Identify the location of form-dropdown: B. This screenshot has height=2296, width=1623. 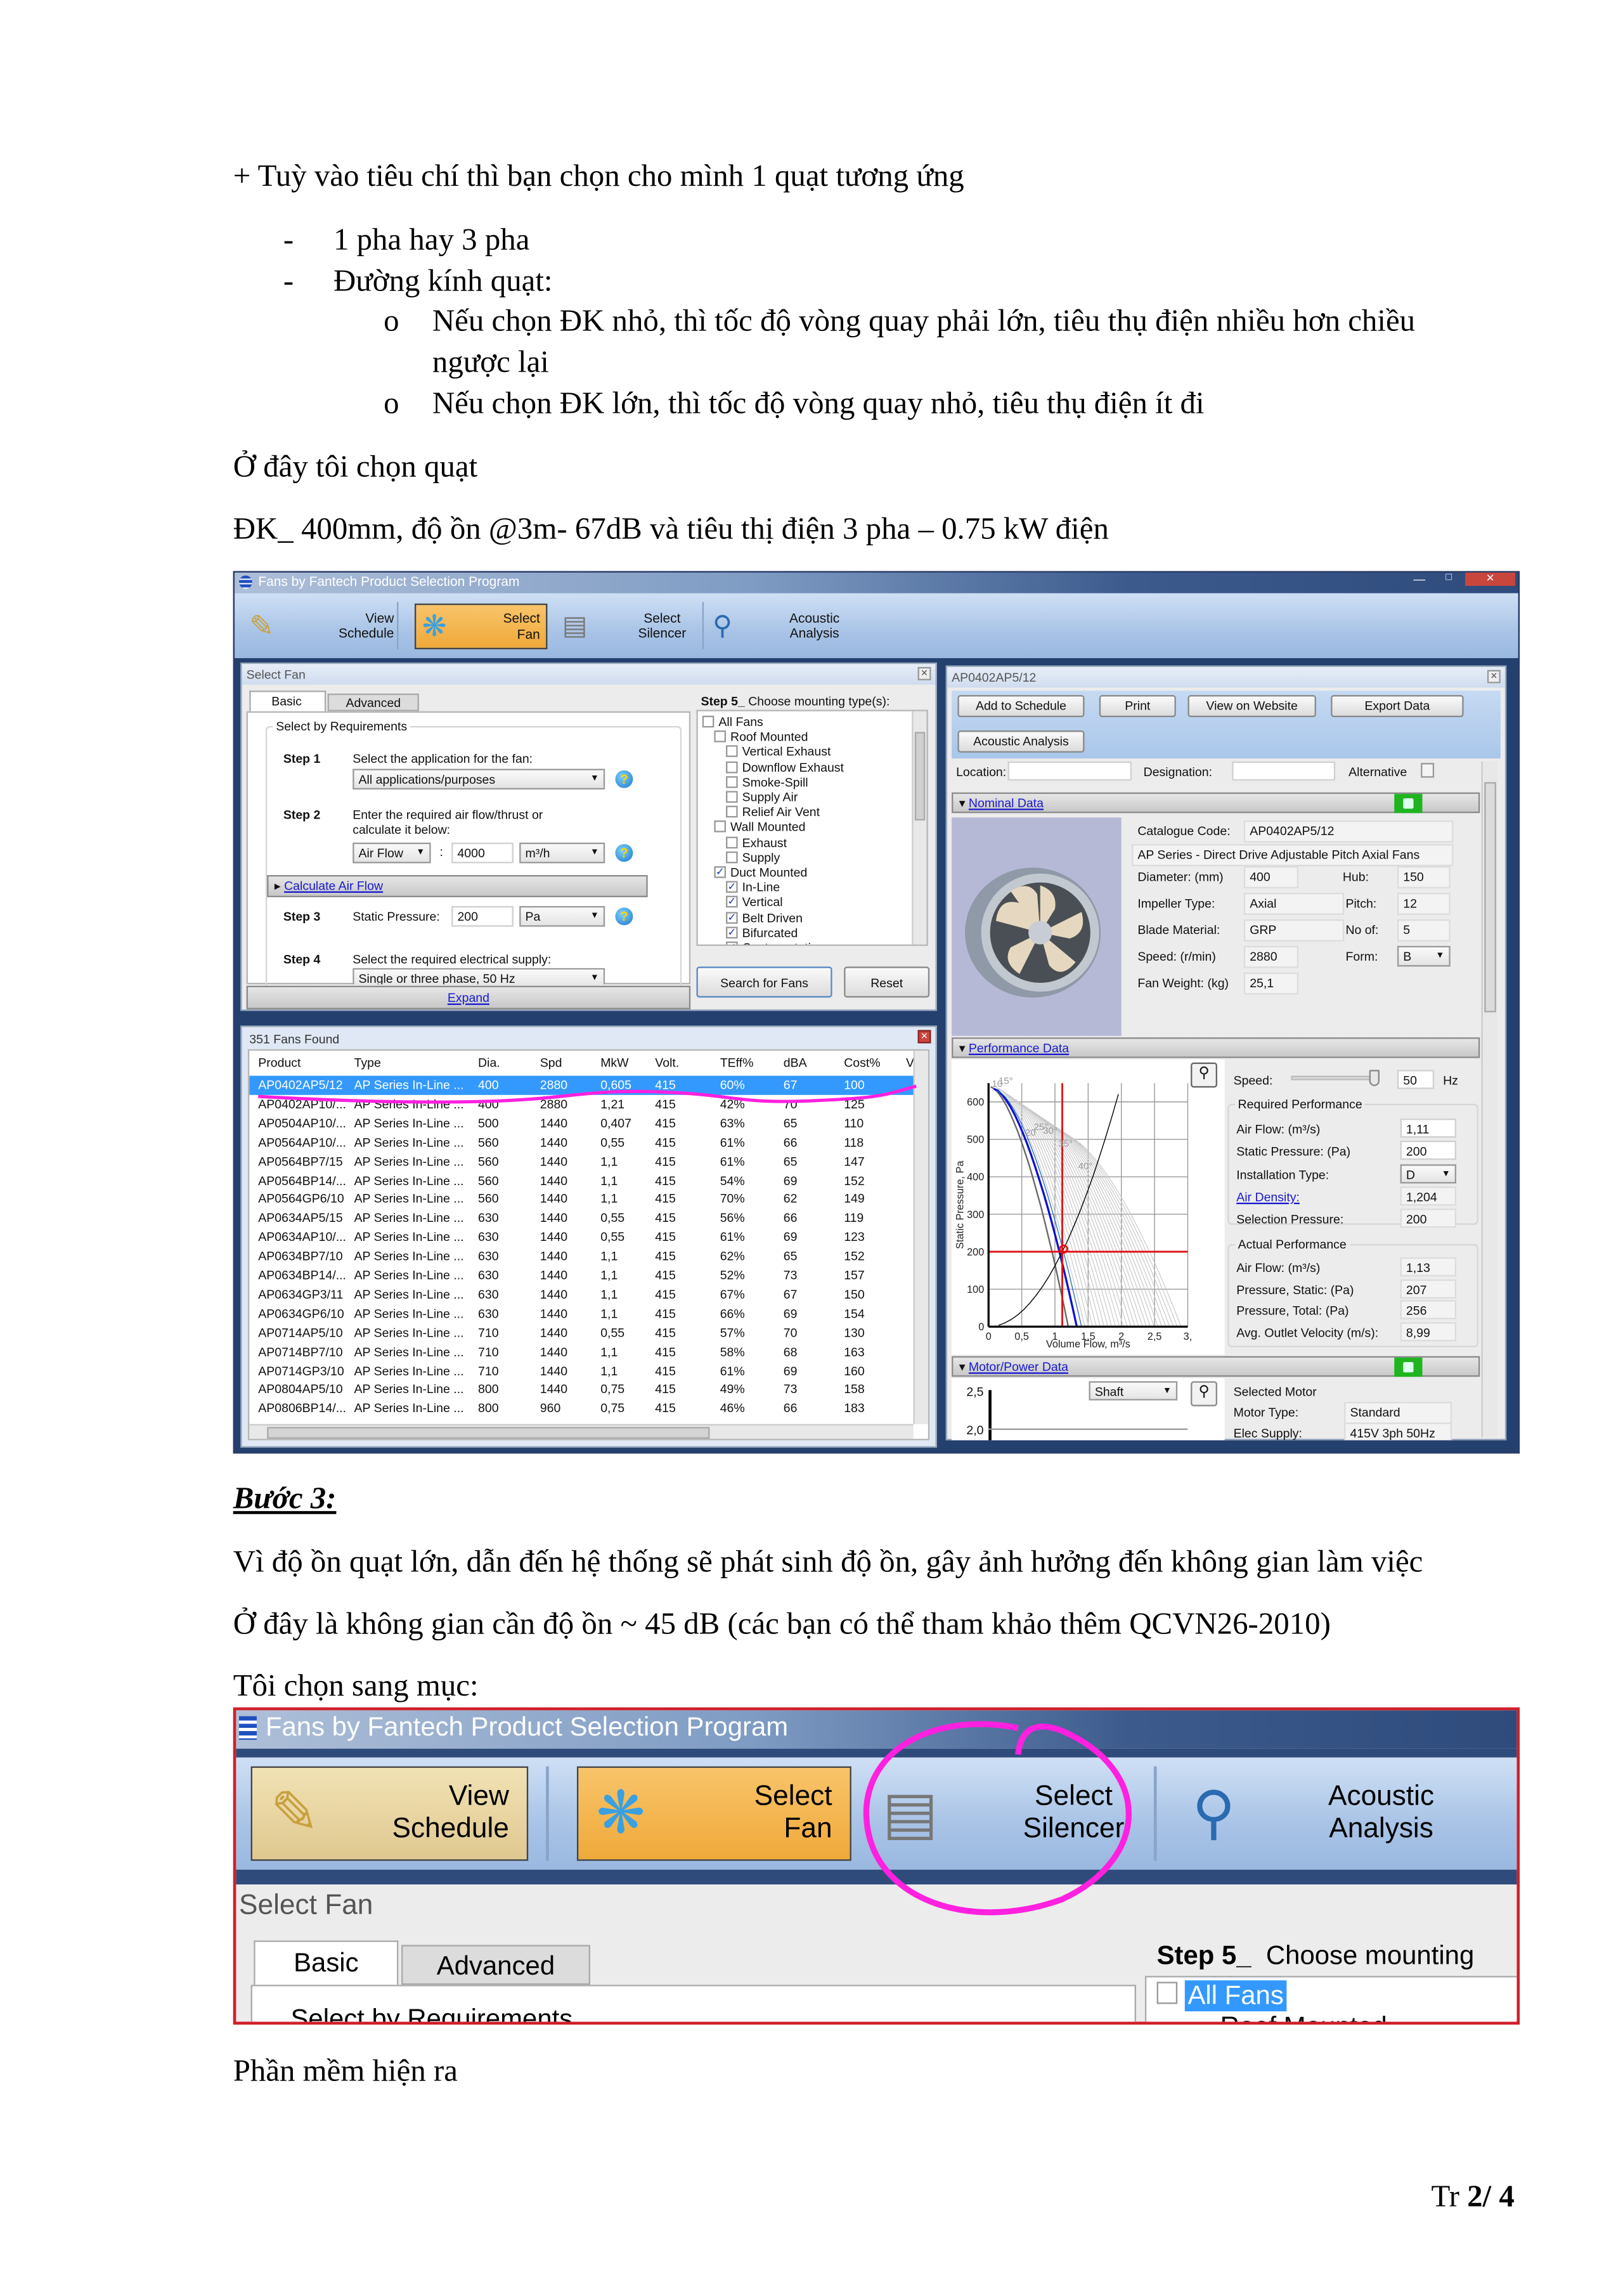
(1424, 956).